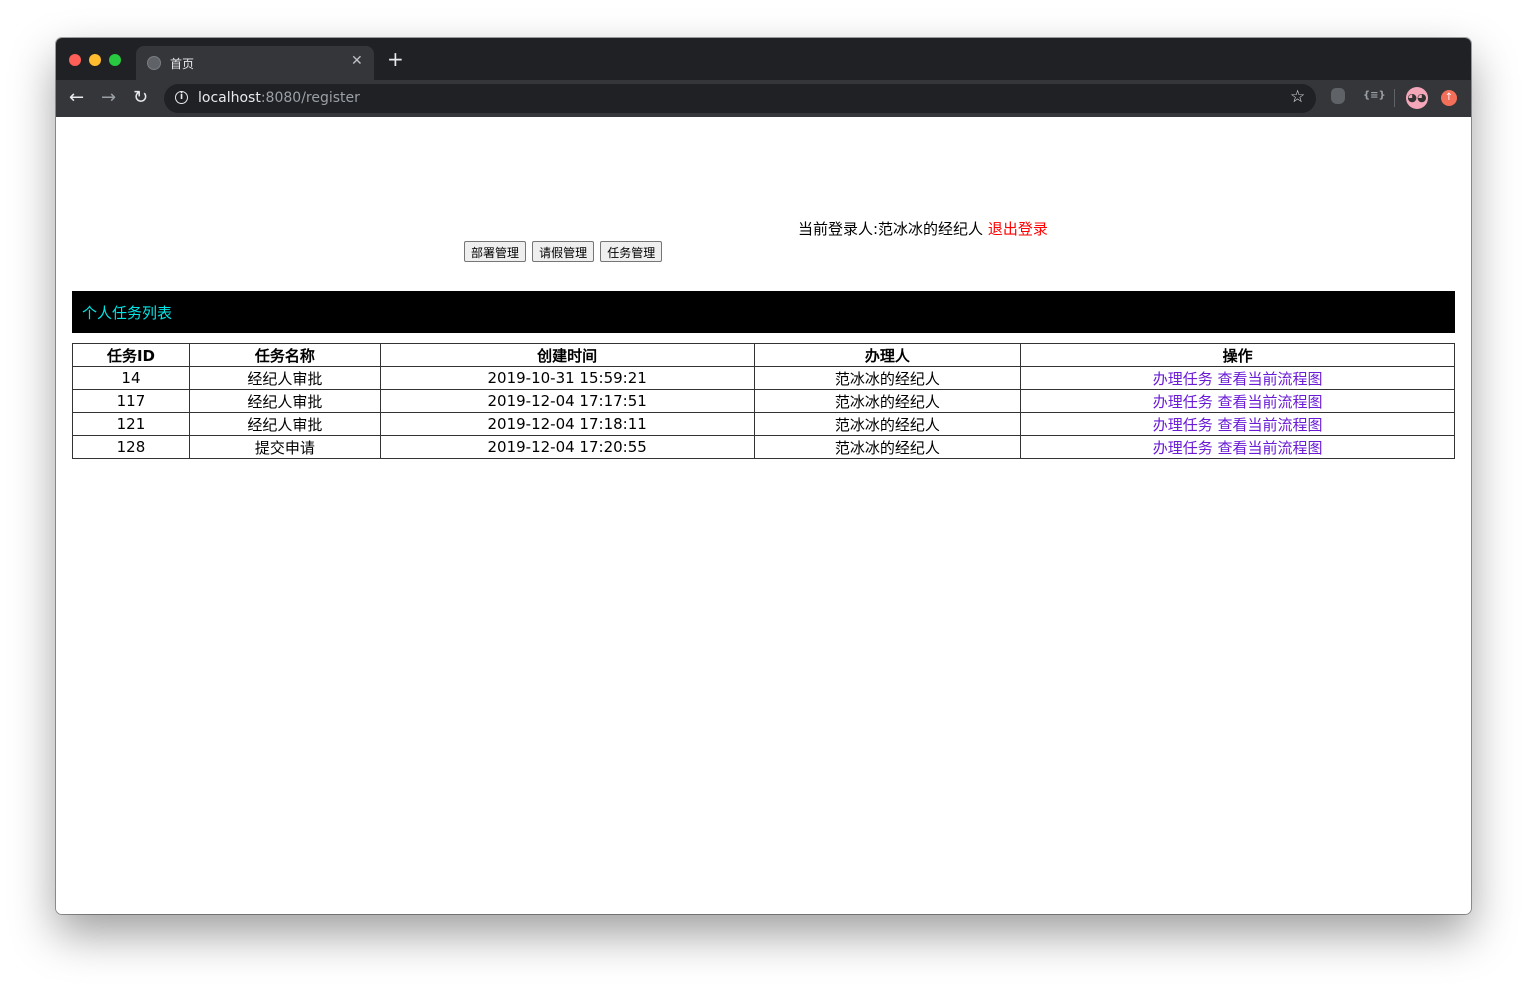 The image size is (1527, 989). Describe the element at coordinates (154, 63) in the screenshot. I see `globe-icon` at that location.